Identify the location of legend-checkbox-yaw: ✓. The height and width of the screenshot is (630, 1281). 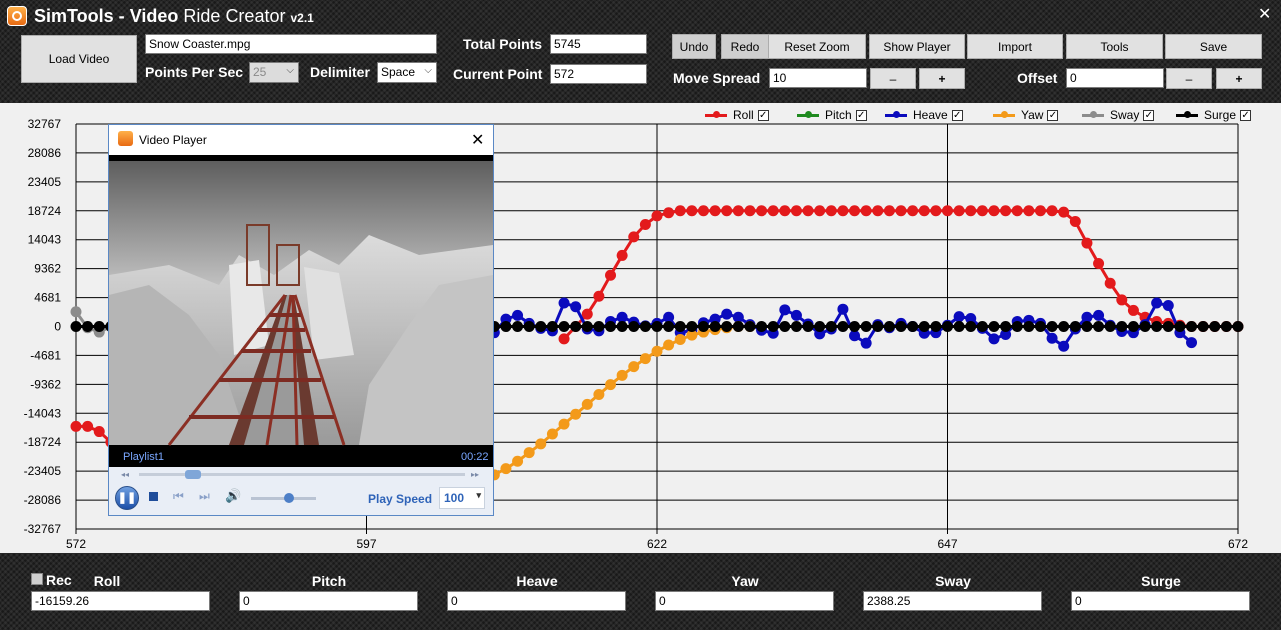
(1053, 115).